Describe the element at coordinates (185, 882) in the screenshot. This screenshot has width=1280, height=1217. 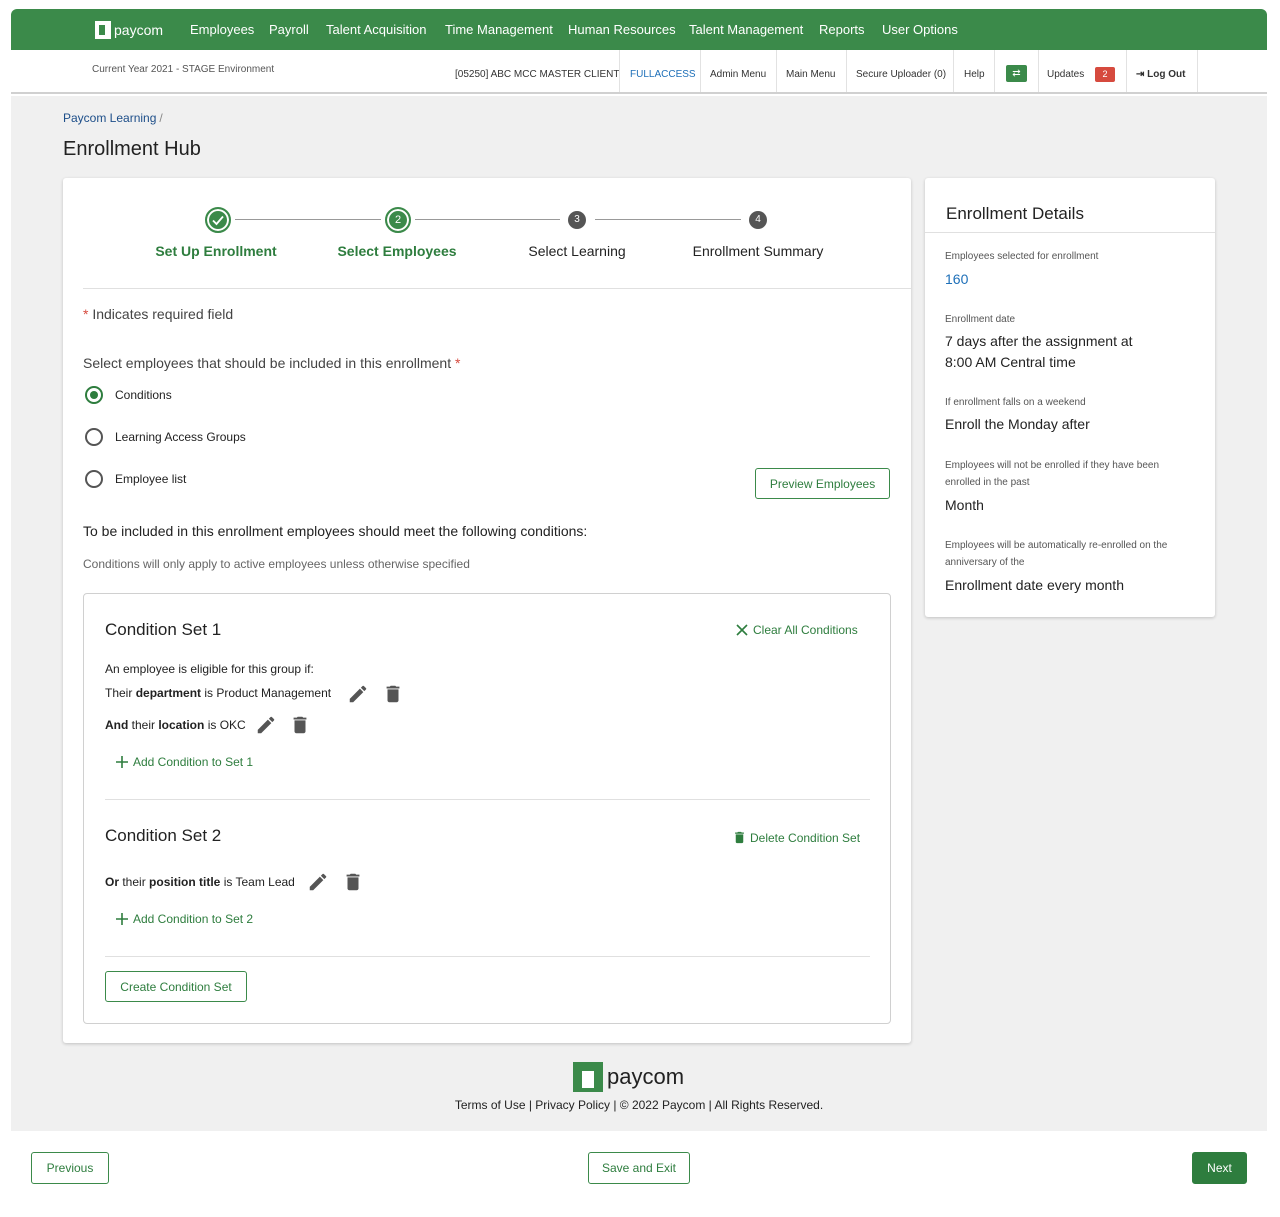
I see `condition-field: position title` at that location.